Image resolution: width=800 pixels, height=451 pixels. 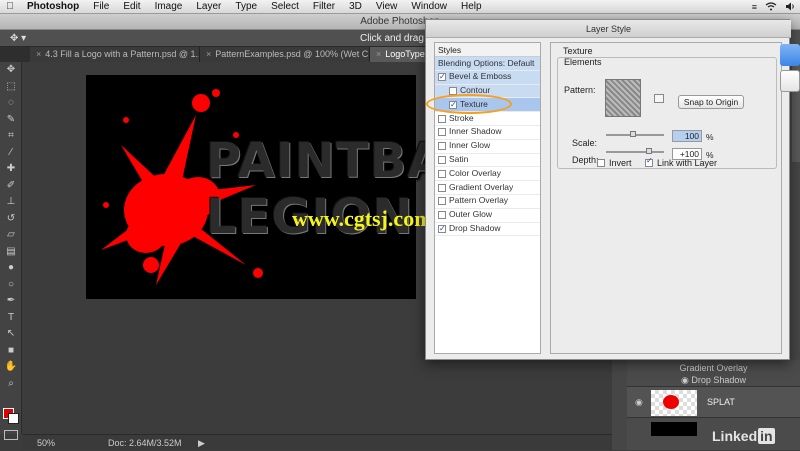 What do you see at coordinates (11, 367) in the screenshot?
I see `hand-tool-icon: ✋` at bounding box center [11, 367].